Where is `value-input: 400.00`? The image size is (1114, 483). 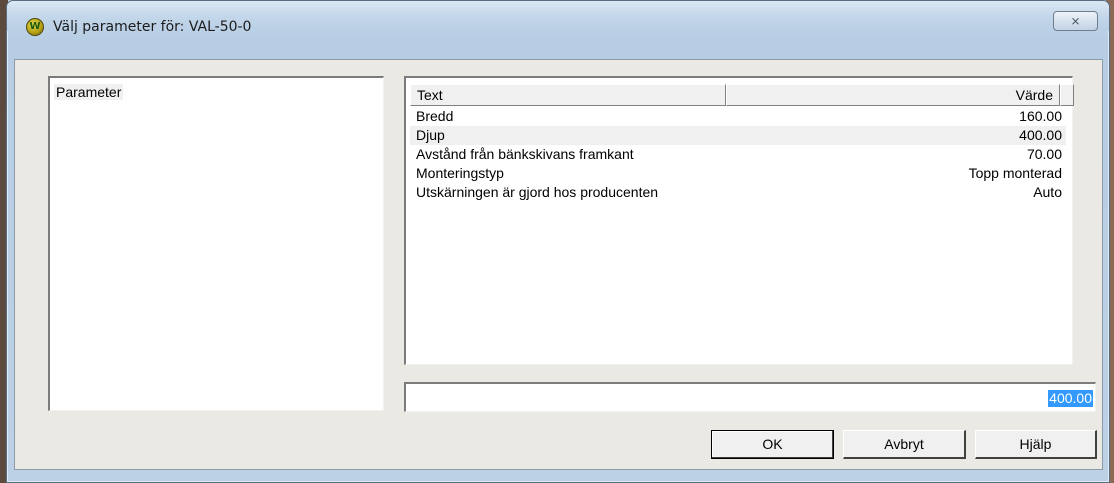 value-input: 400.00 is located at coordinates (750, 397).